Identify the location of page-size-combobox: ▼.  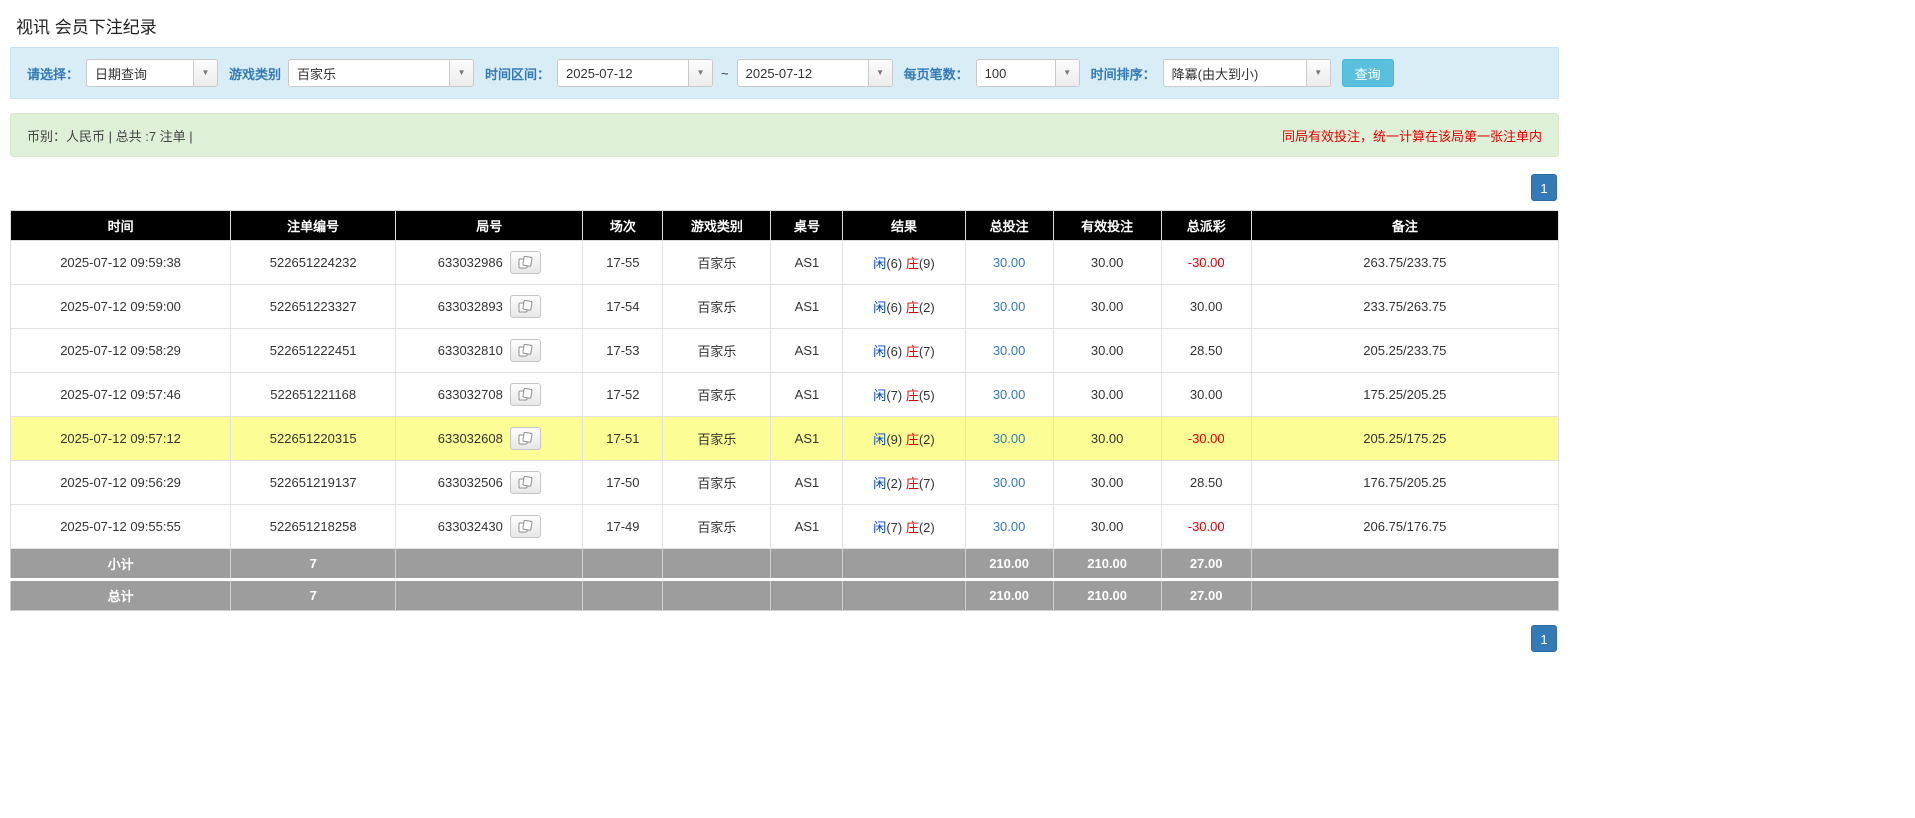
(1027, 73).